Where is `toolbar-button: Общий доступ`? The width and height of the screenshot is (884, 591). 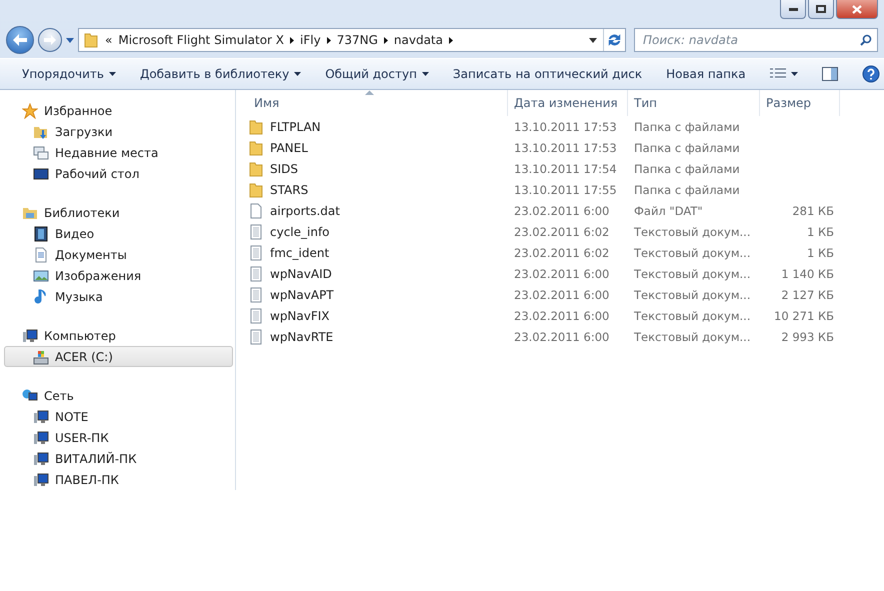
toolbar-button: Общий доступ is located at coordinates (377, 74).